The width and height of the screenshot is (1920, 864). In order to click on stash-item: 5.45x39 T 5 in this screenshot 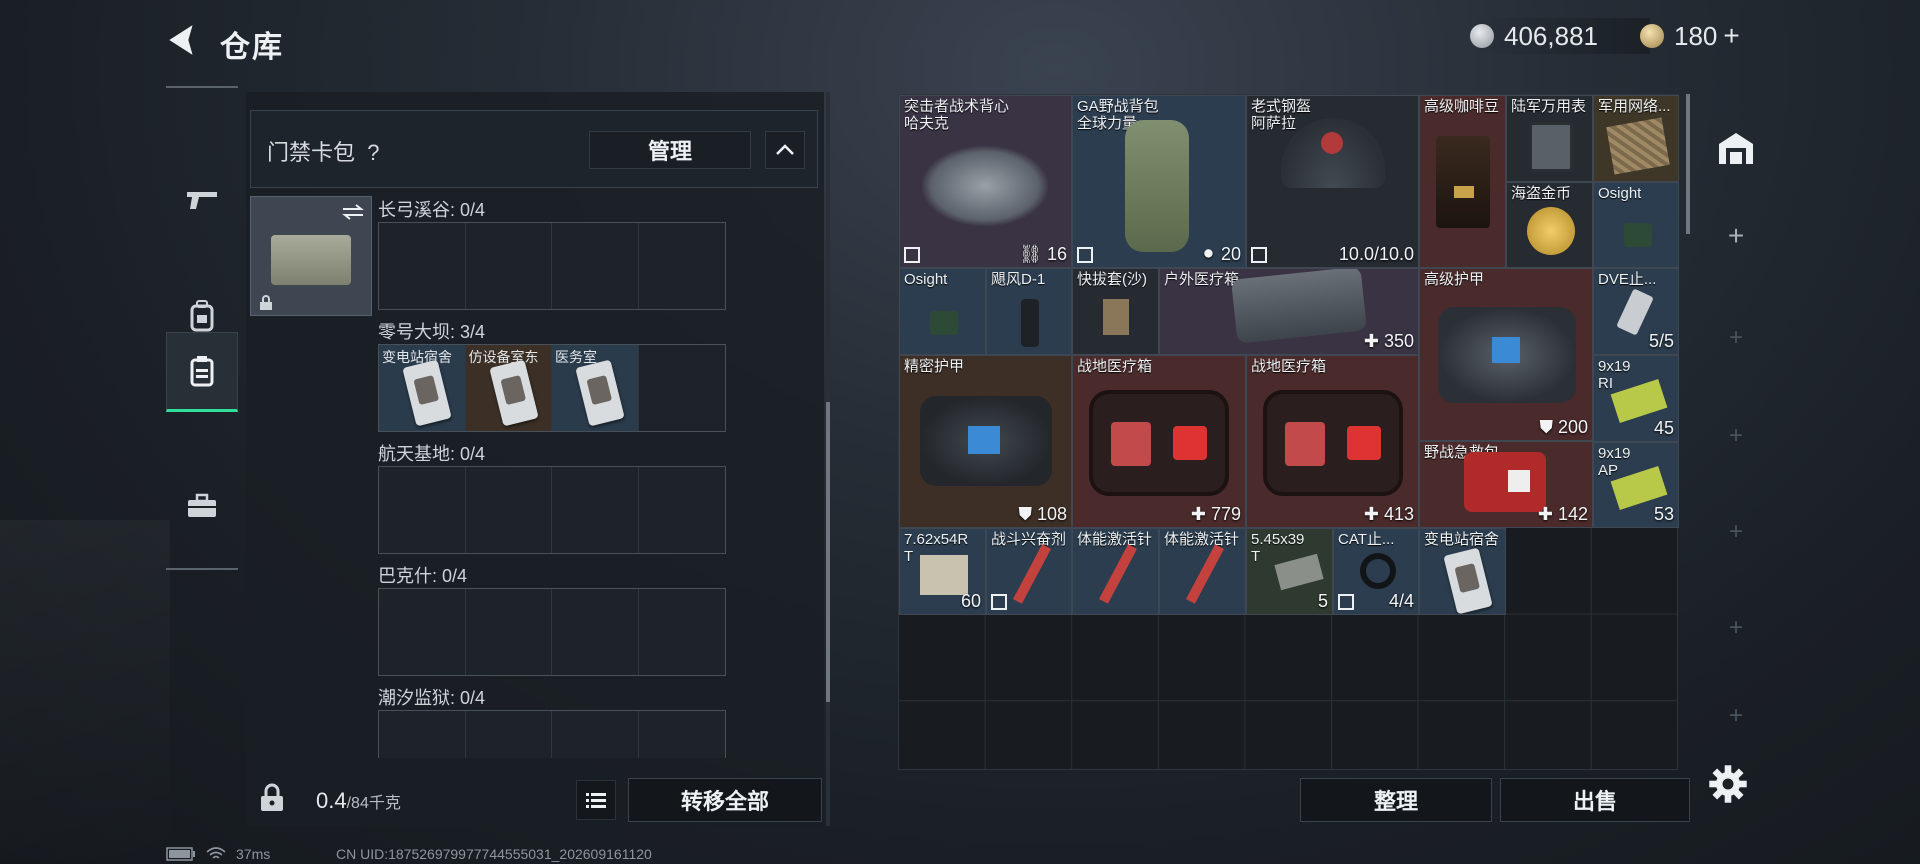, I will do `click(1289, 571)`.